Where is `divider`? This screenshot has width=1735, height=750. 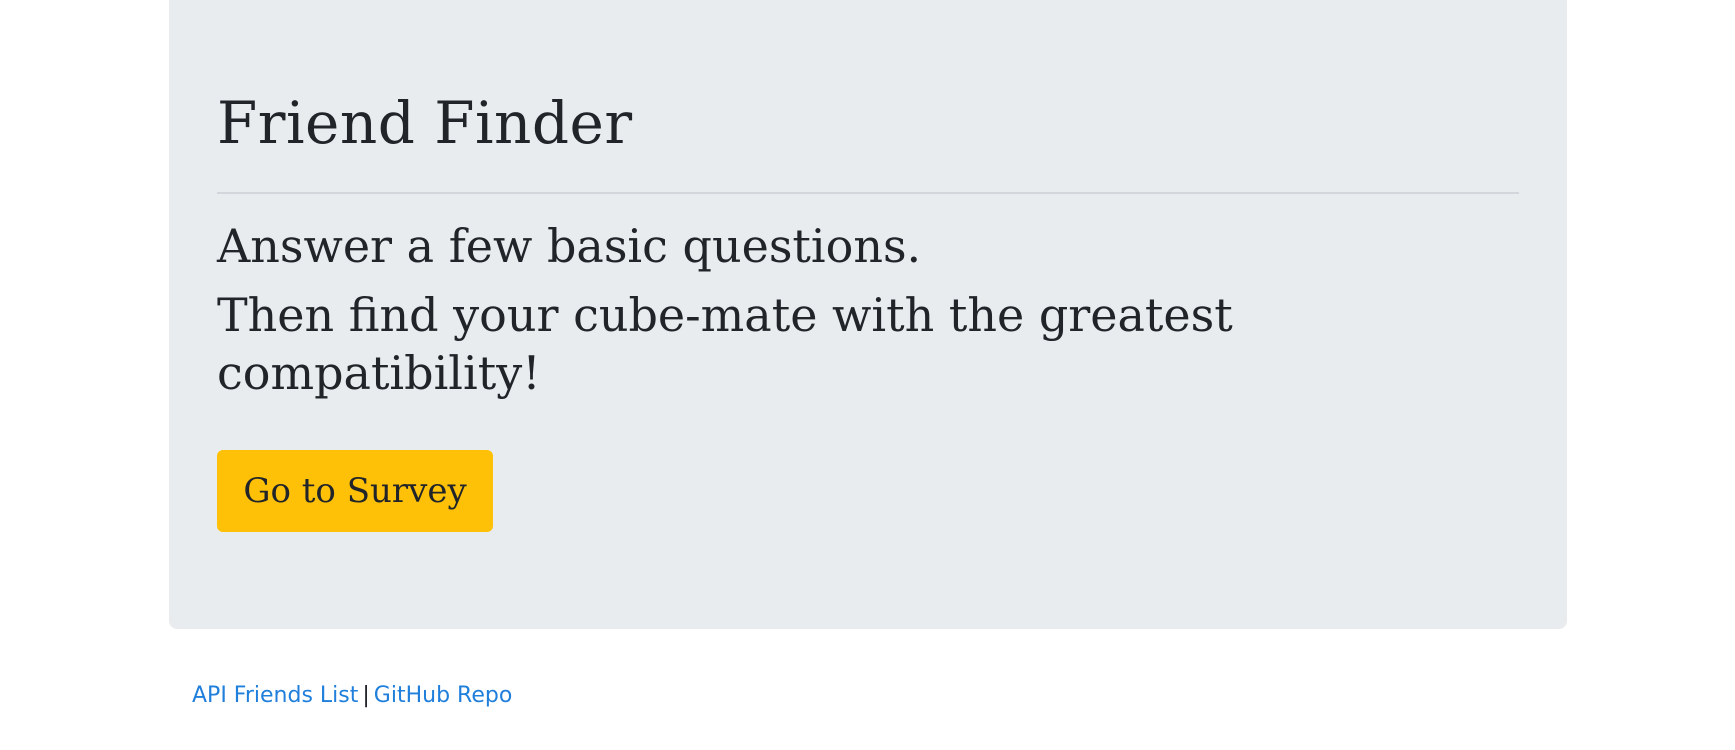 divider is located at coordinates (868, 193).